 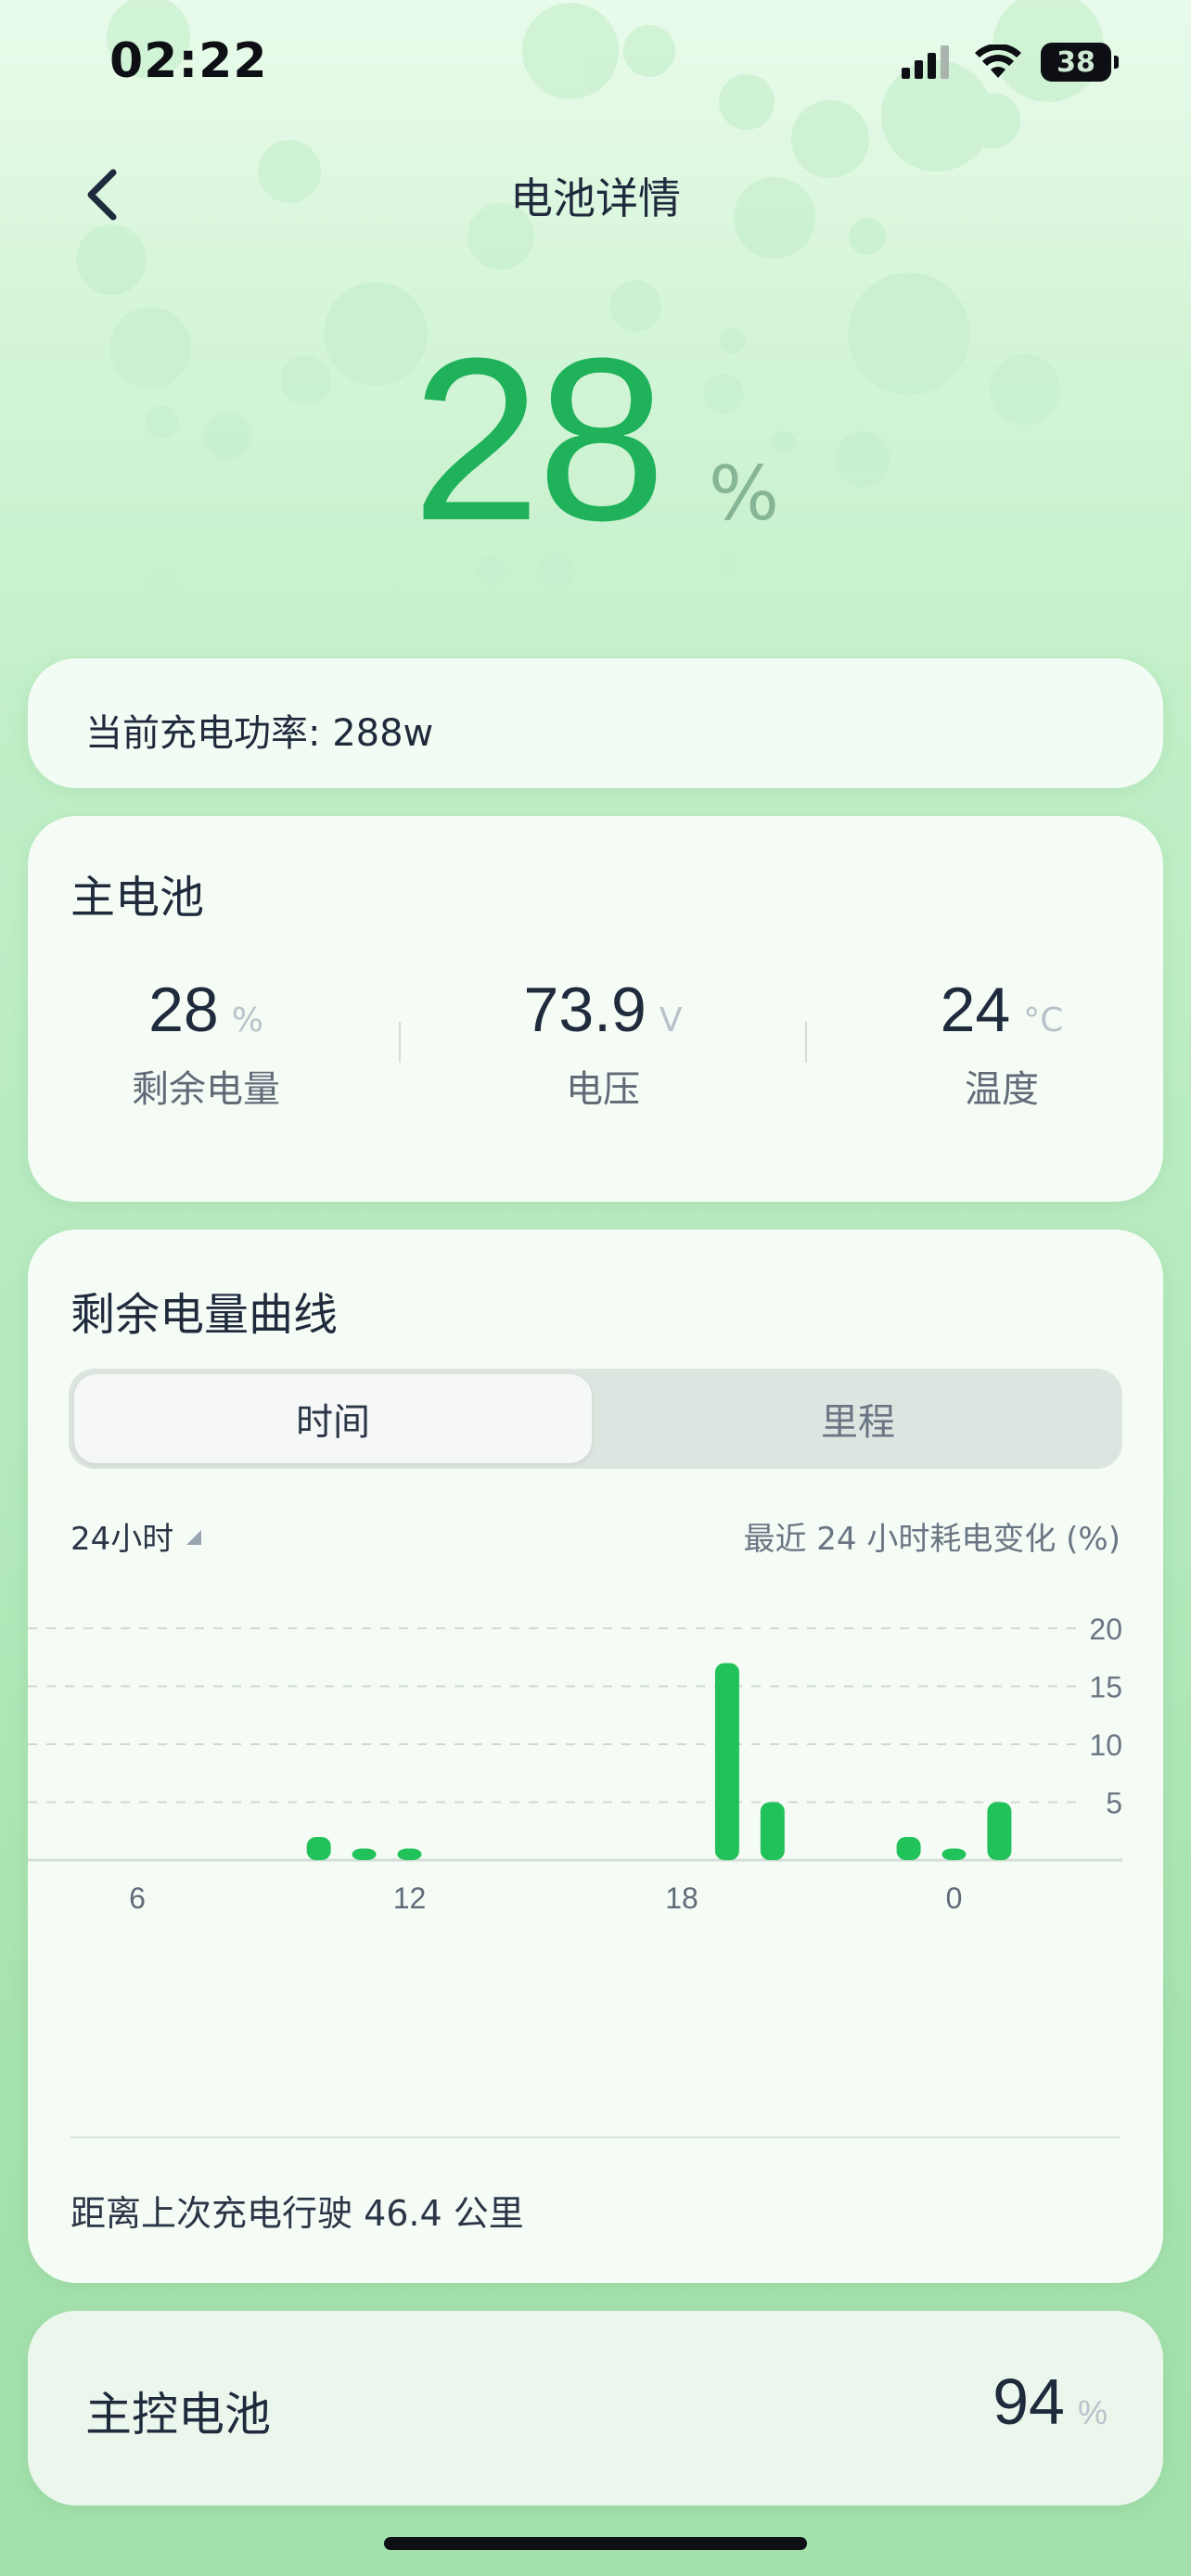 I want to click on status-time: 02:22, so click(x=188, y=61).